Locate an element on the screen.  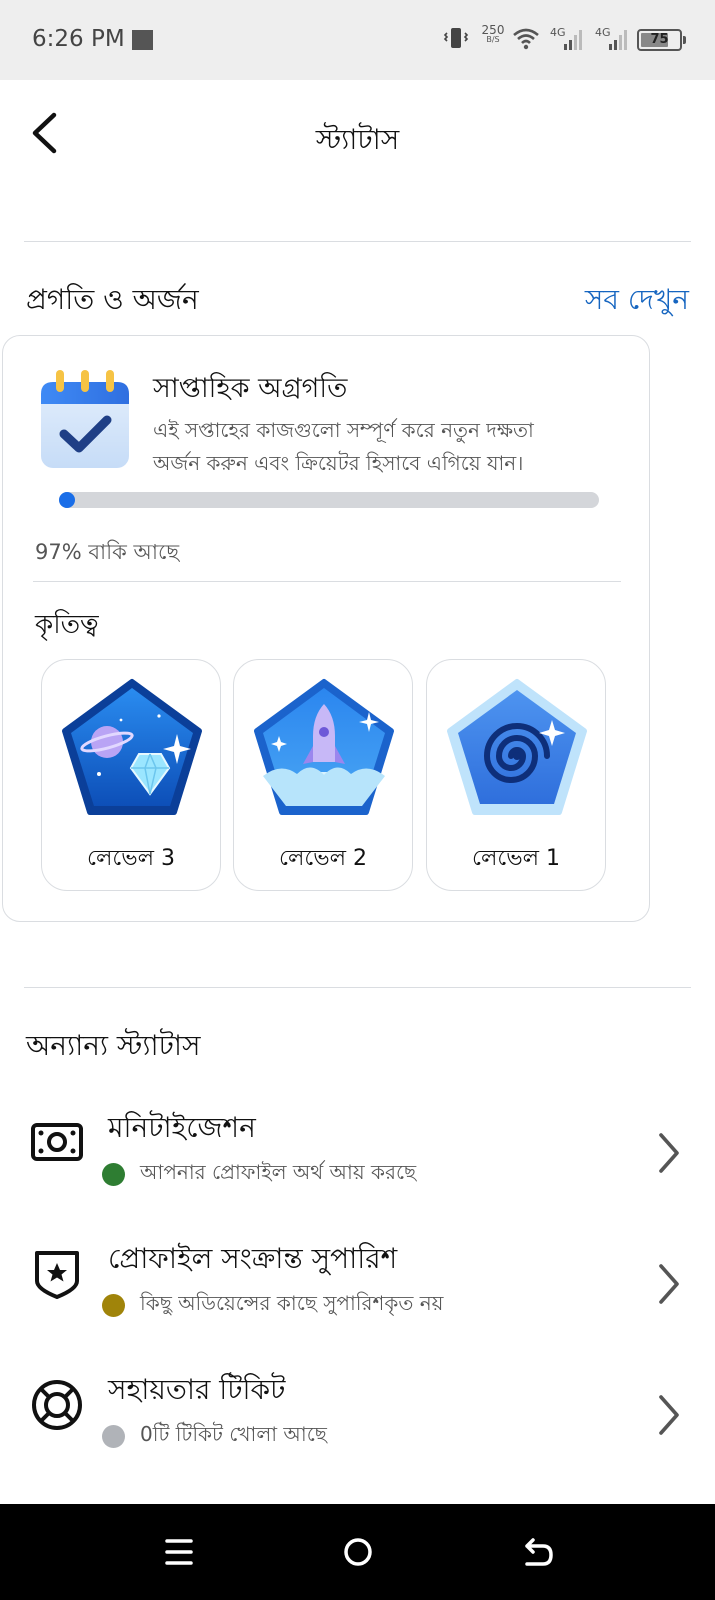
home-circle-icon is located at coordinates (358, 1552).